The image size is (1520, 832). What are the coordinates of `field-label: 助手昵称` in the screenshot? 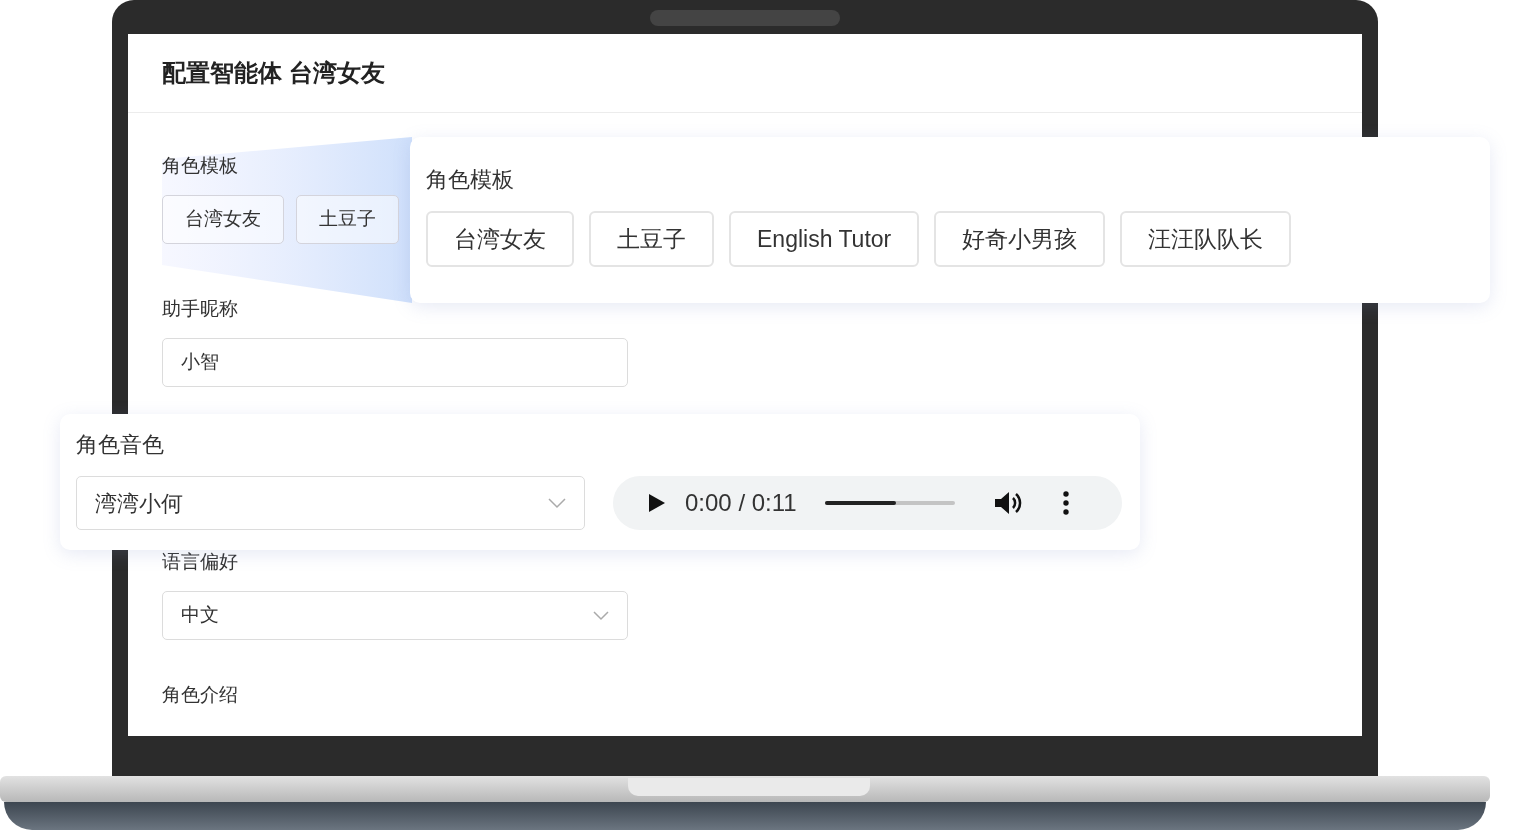 It's located at (200, 309).